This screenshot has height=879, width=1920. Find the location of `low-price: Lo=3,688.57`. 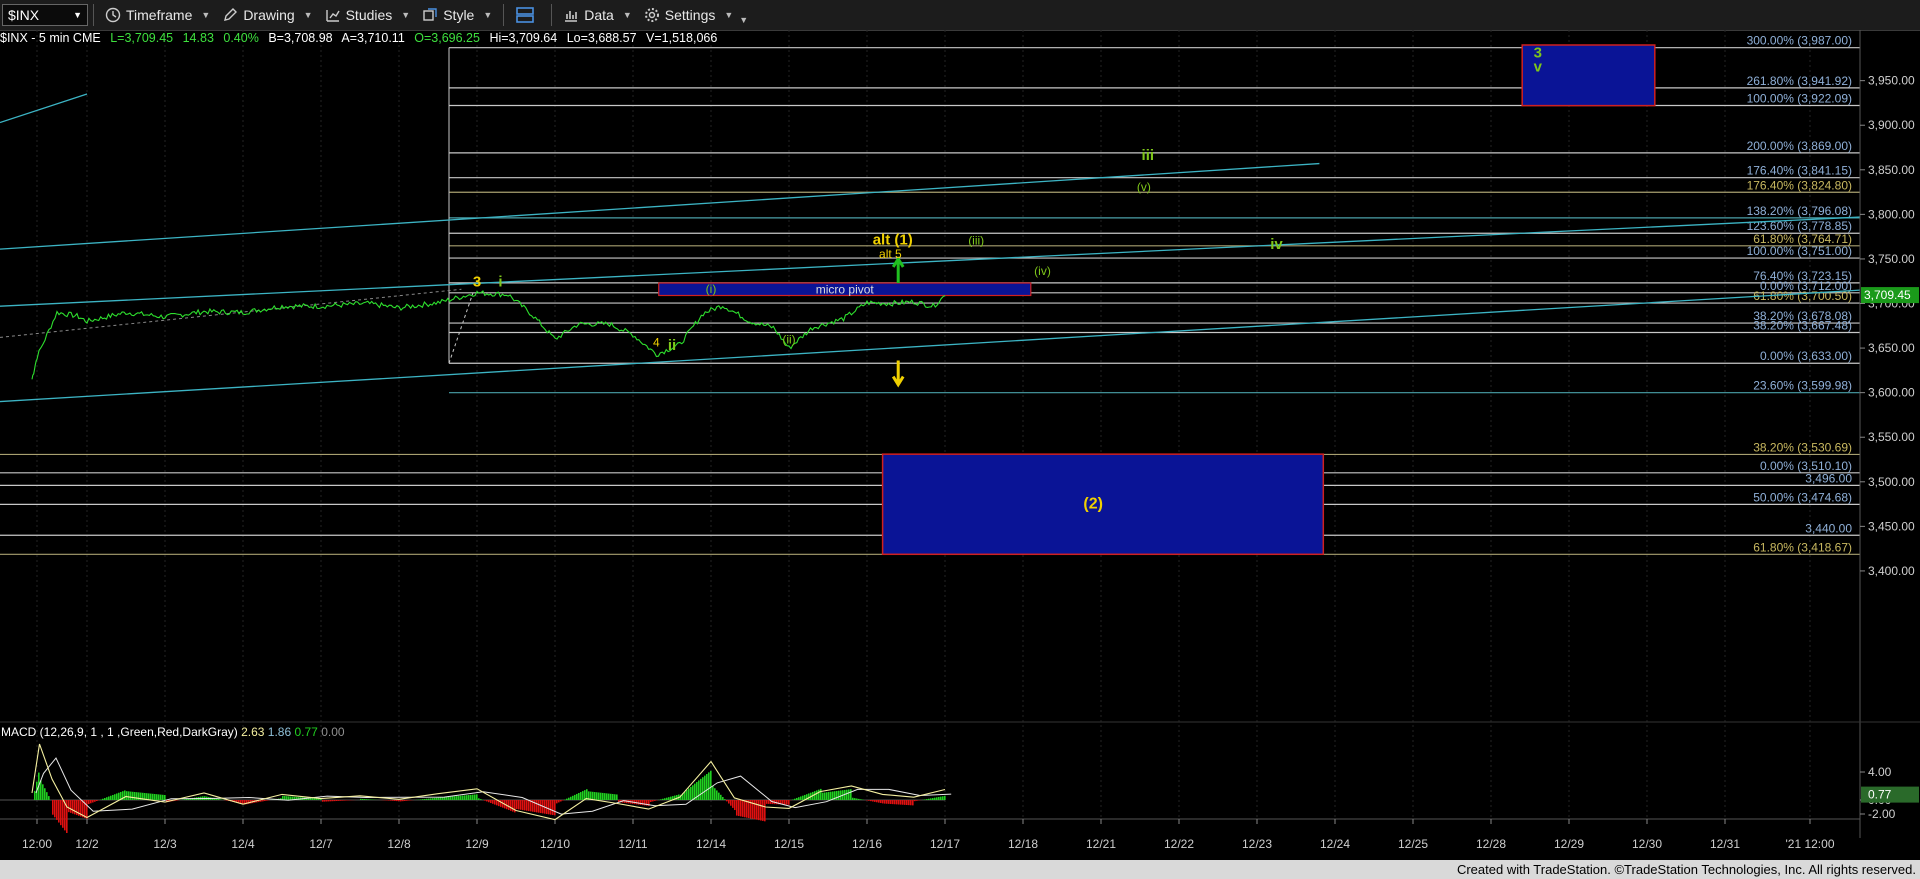

low-price: Lo=3,688.57 is located at coordinates (601, 38).